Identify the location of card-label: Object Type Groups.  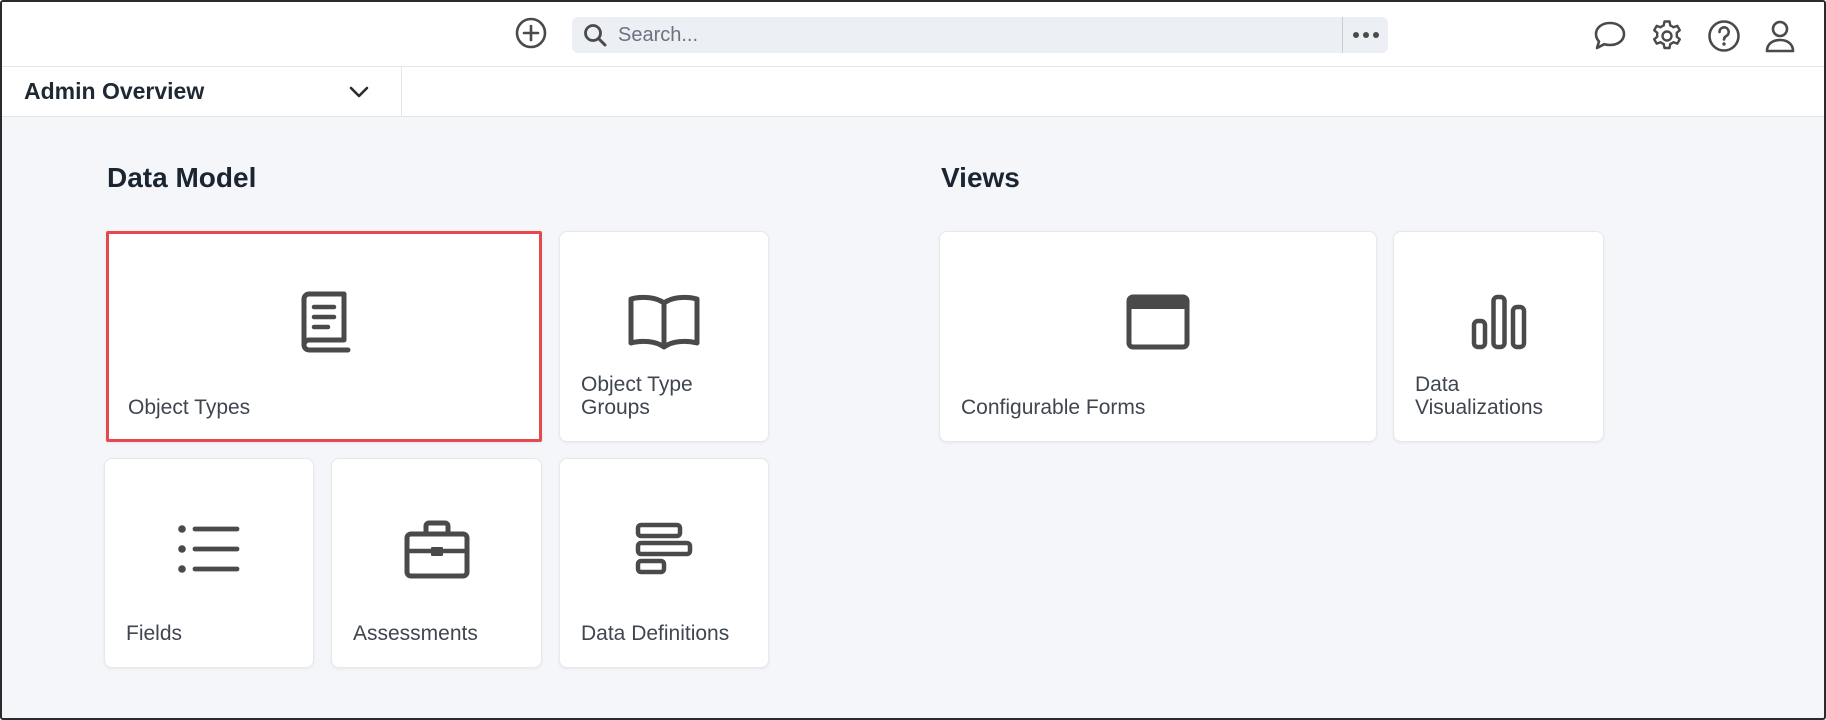
(637, 396).